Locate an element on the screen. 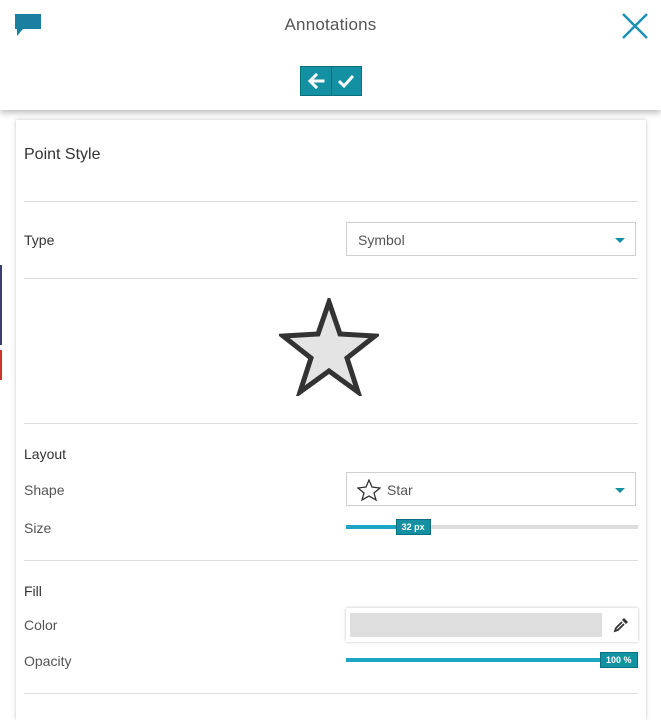 Image resolution: width=661 pixels, height=720 pixels. star-outline-icon is located at coordinates (369, 490).